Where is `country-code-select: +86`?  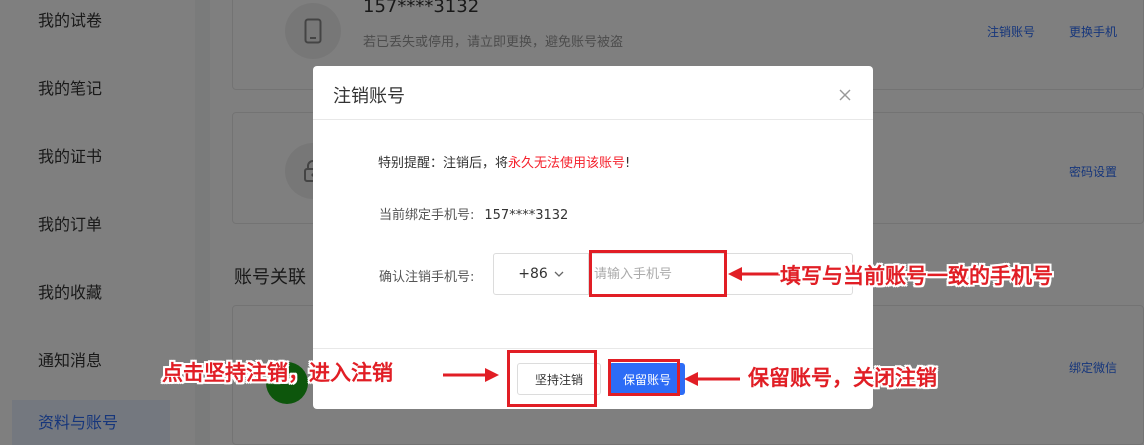
country-code-select: +86 is located at coordinates (541, 274).